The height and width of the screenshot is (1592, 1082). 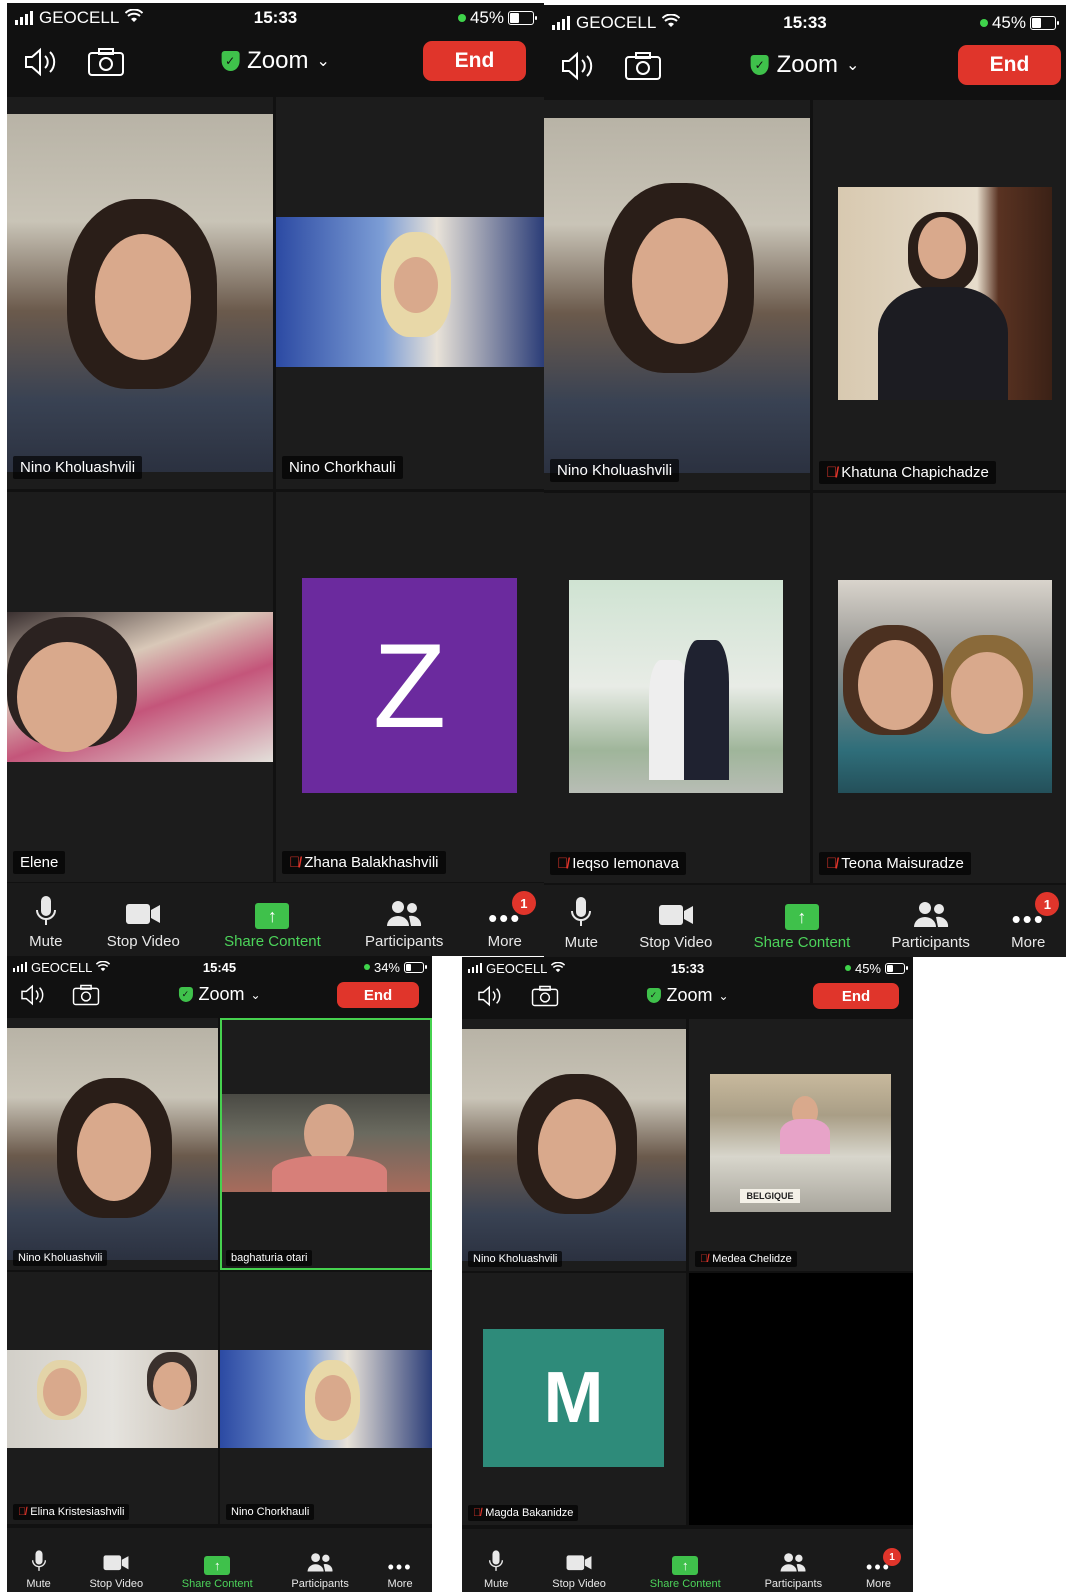 I want to click on participant-name: 🎙̸ Elina Kristesiashvili, so click(x=71, y=1512).